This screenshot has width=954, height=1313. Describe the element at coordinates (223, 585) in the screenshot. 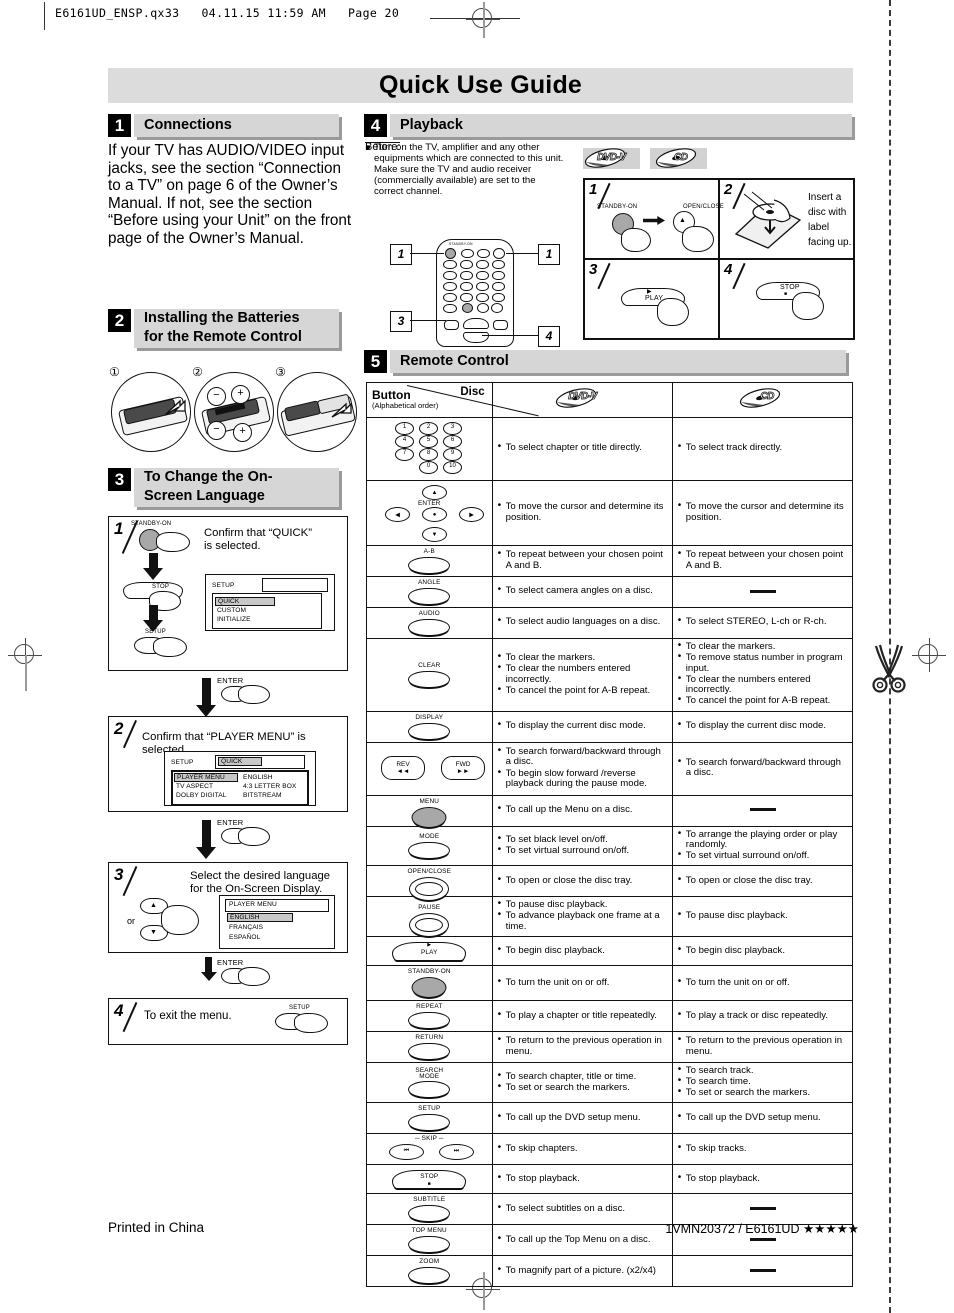

I see `osd-setup-title: SETUP` at that location.